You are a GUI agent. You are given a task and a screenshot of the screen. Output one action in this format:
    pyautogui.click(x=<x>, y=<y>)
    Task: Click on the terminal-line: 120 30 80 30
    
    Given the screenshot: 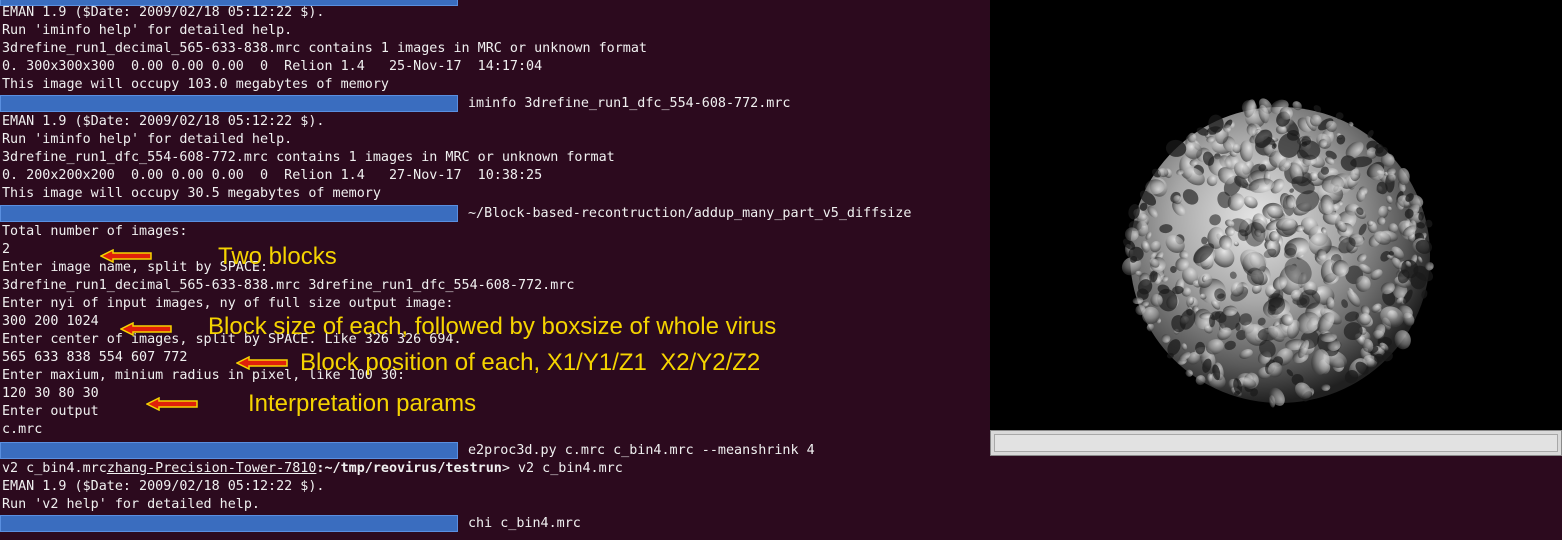 What is the action you would take?
    pyautogui.click(x=50, y=393)
    